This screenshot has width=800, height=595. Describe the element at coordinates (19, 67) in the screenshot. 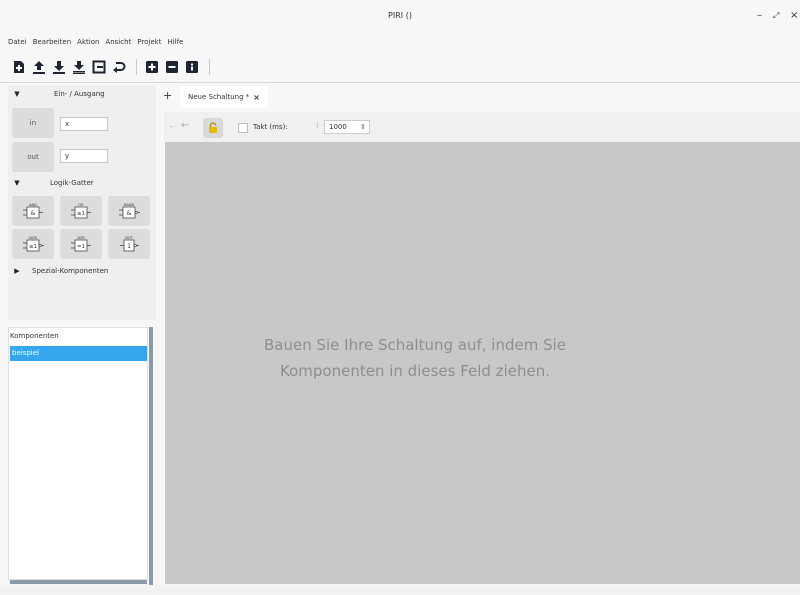

I see `new-file-icon` at that location.